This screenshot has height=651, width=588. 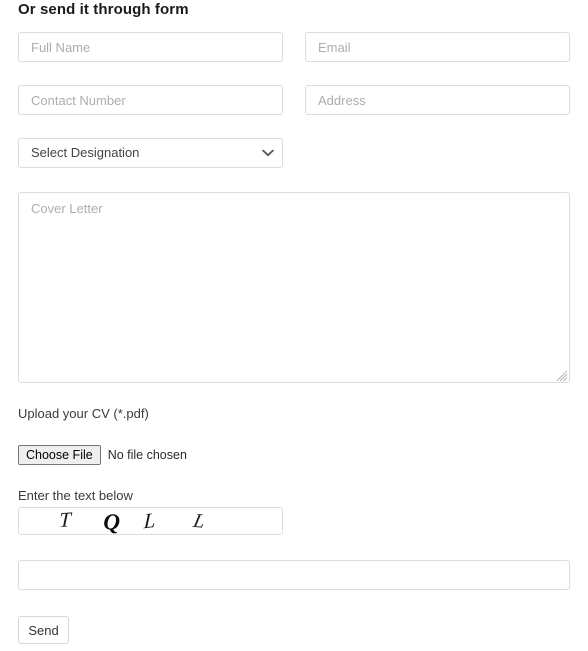 What do you see at coordinates (102, 455) in the screenshot?
I see `cv-file-input: Choose File No file chosen` at bounding box center [102, 455].